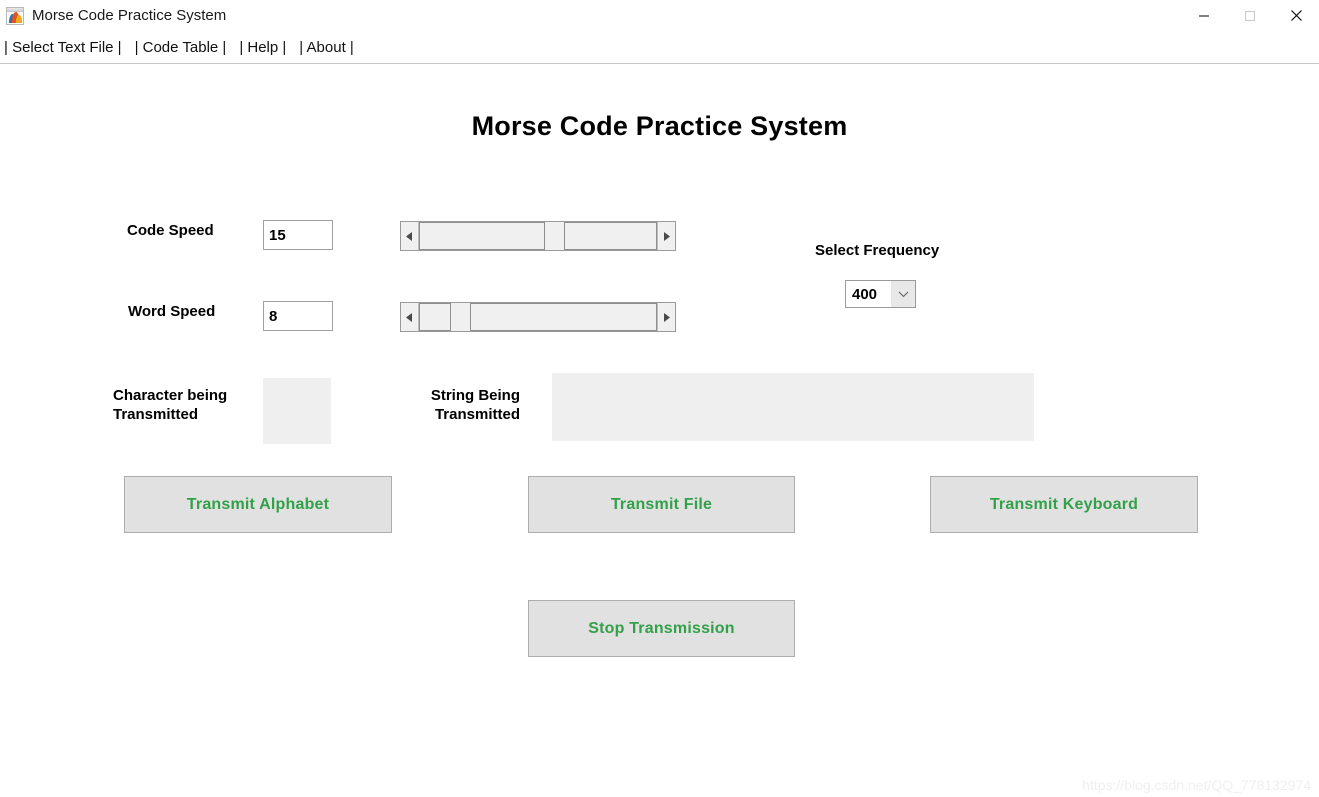  I want to click on frequency-dropdown: 400, so click(880, 294).